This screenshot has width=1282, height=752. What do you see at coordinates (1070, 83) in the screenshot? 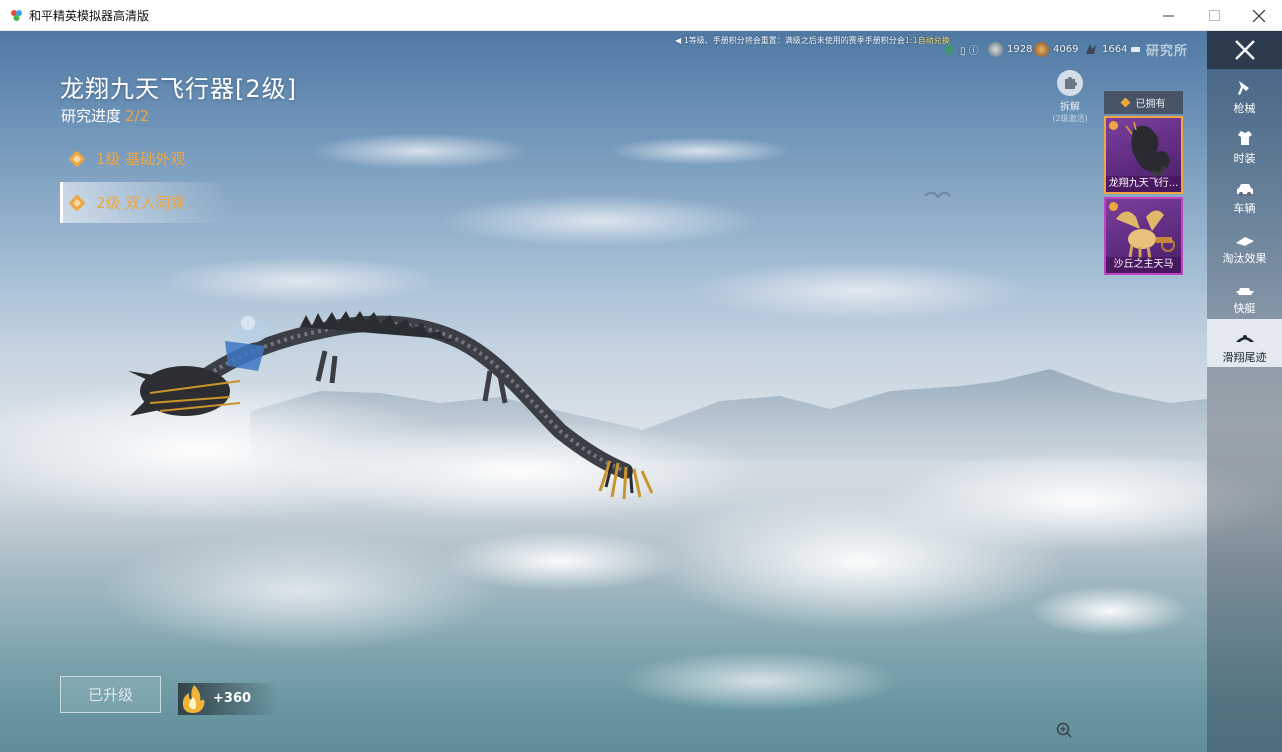
I see `puzzle-icon` at bounding box center [1070, 83].